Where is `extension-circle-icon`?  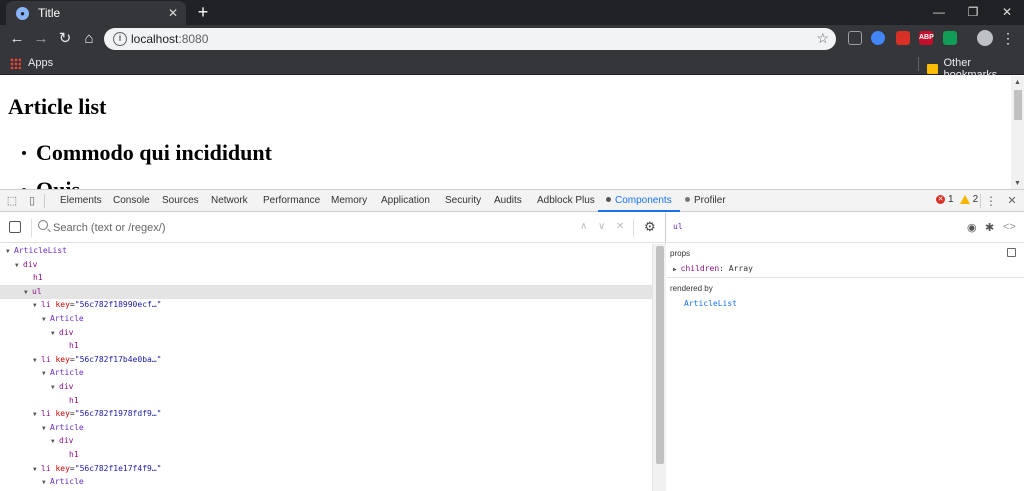
extension-circle-icon is located at coordinates (878, 38).